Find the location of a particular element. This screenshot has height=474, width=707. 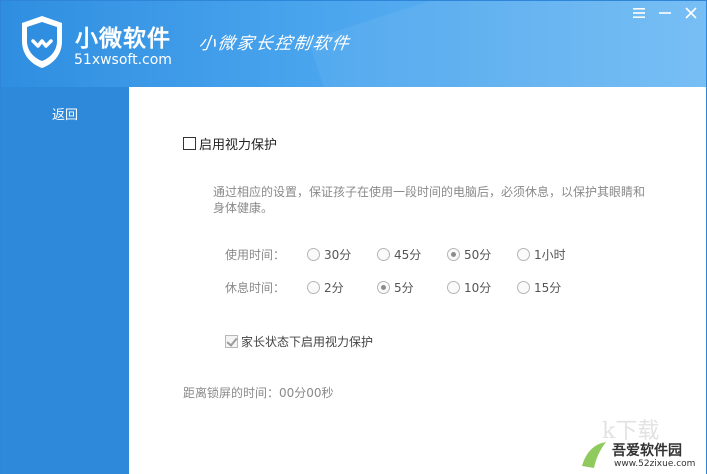

brand-name: 小微软件 is located at coordinates (123, 39).